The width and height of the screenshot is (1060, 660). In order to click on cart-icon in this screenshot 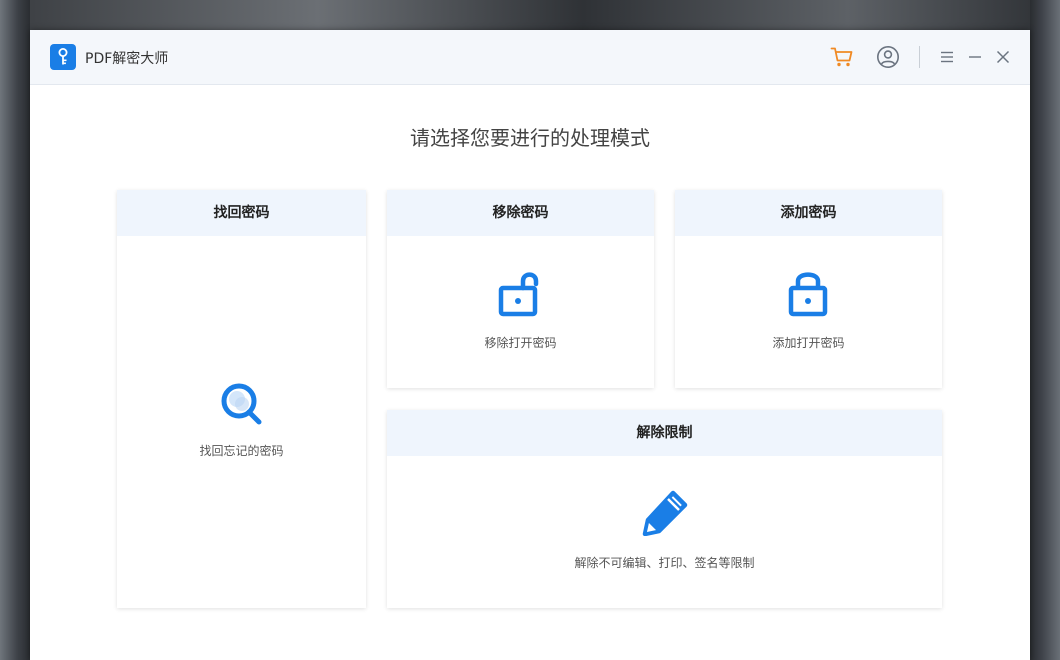, I will do `click(842, 57)`.